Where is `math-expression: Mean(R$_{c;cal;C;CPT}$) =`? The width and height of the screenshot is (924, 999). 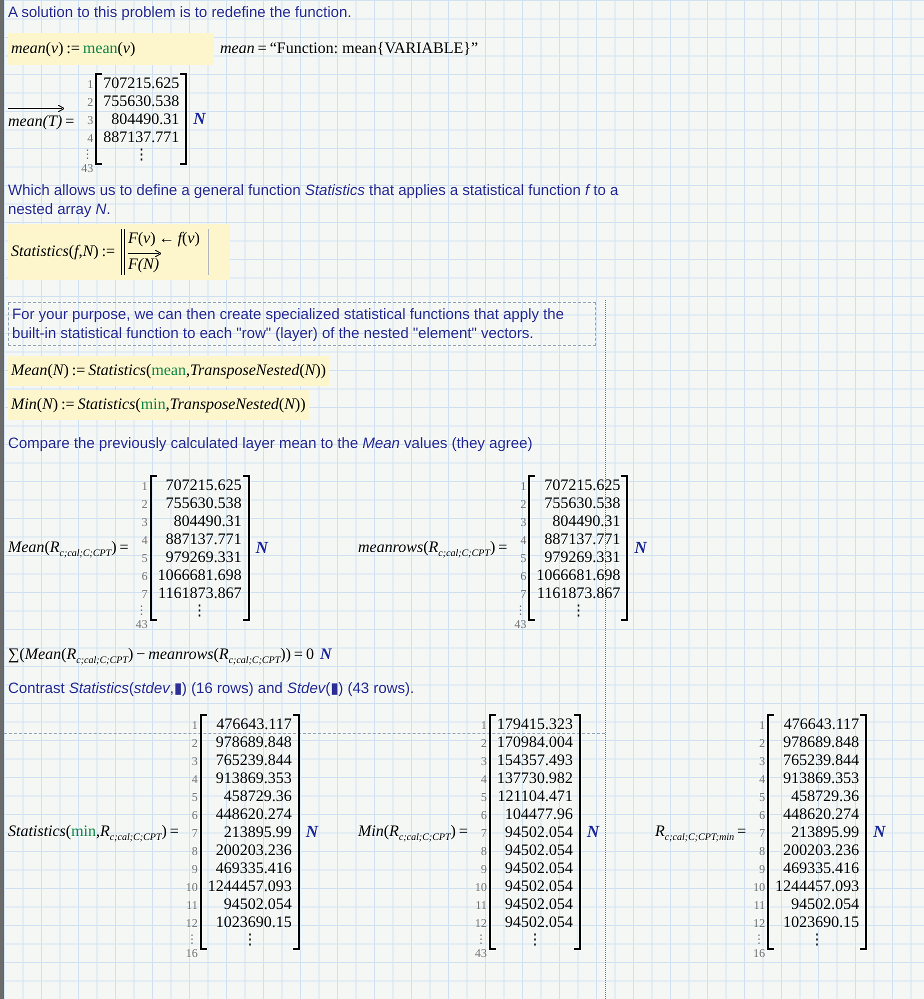
math-expression: Mean(R$_{c;cal;C;CPT}$) = is located at coordinates (69, 549).